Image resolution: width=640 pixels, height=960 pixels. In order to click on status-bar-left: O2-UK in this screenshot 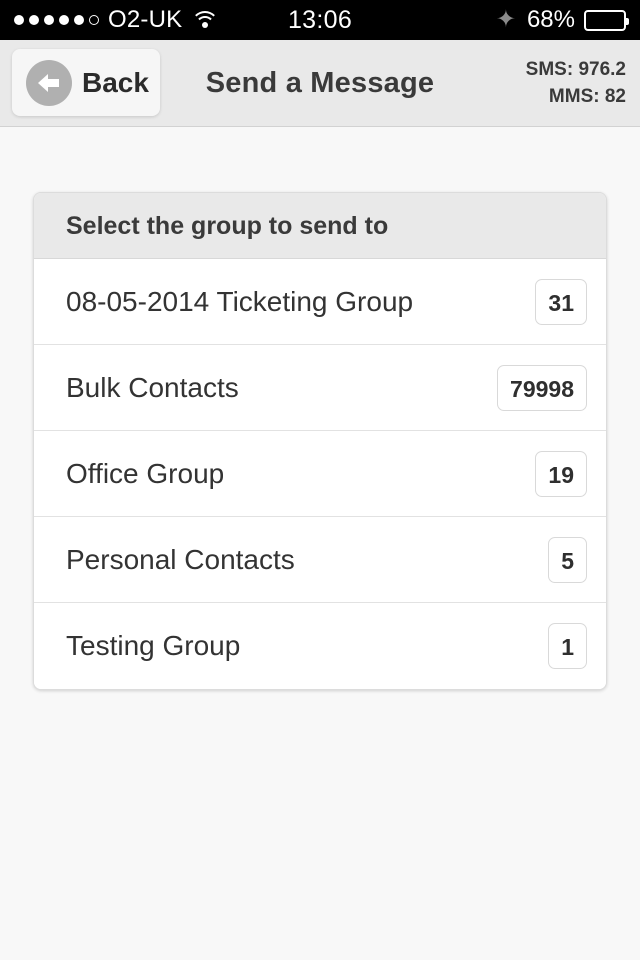, I will do `click(117, 20)`.